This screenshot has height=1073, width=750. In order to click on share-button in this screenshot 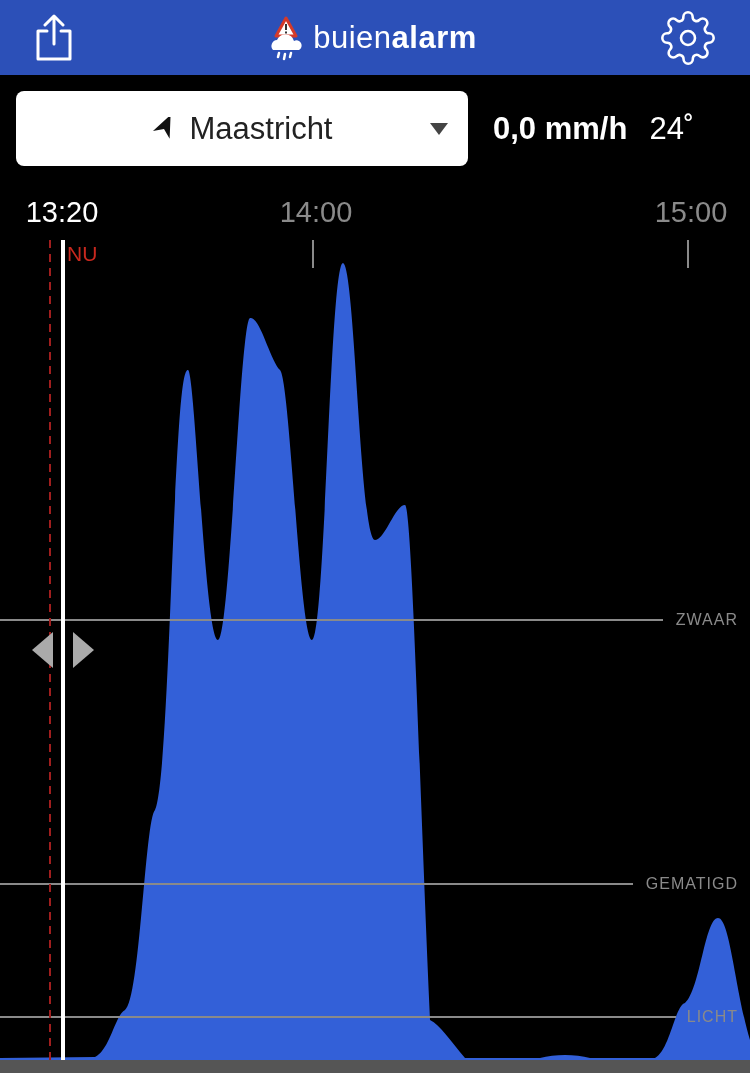, I will do `click(54, 37)`.